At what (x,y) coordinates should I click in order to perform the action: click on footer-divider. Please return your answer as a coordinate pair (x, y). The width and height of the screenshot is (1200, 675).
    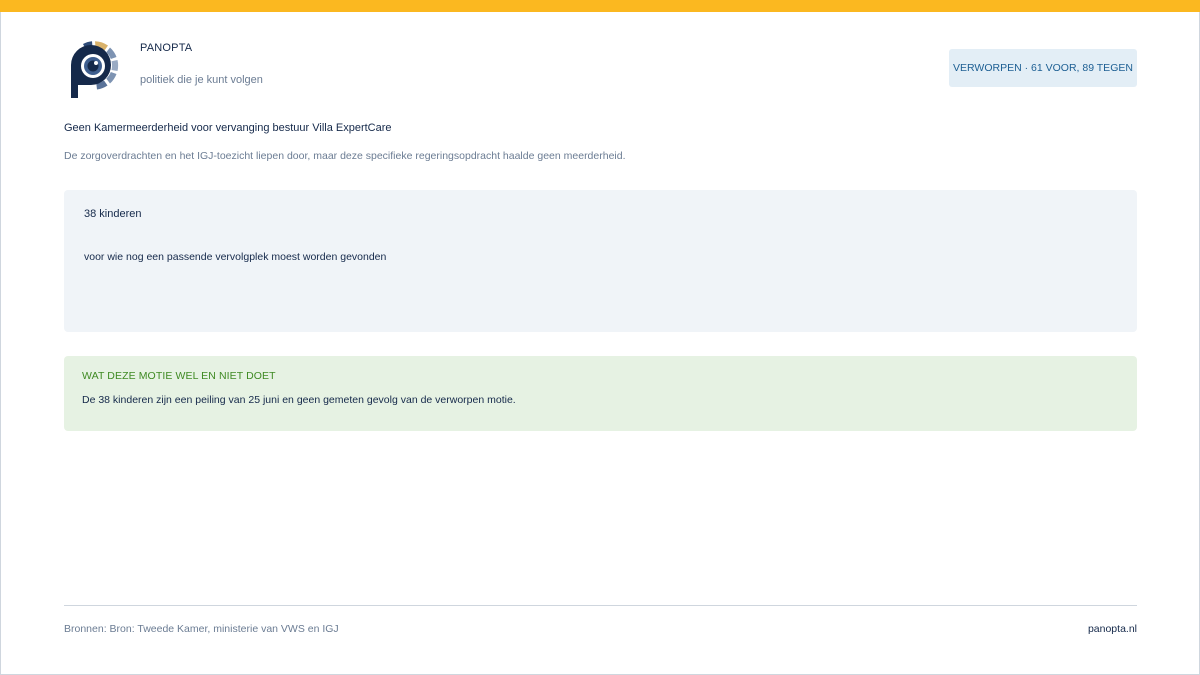
    Looking at the image, I should click on (600, 605).